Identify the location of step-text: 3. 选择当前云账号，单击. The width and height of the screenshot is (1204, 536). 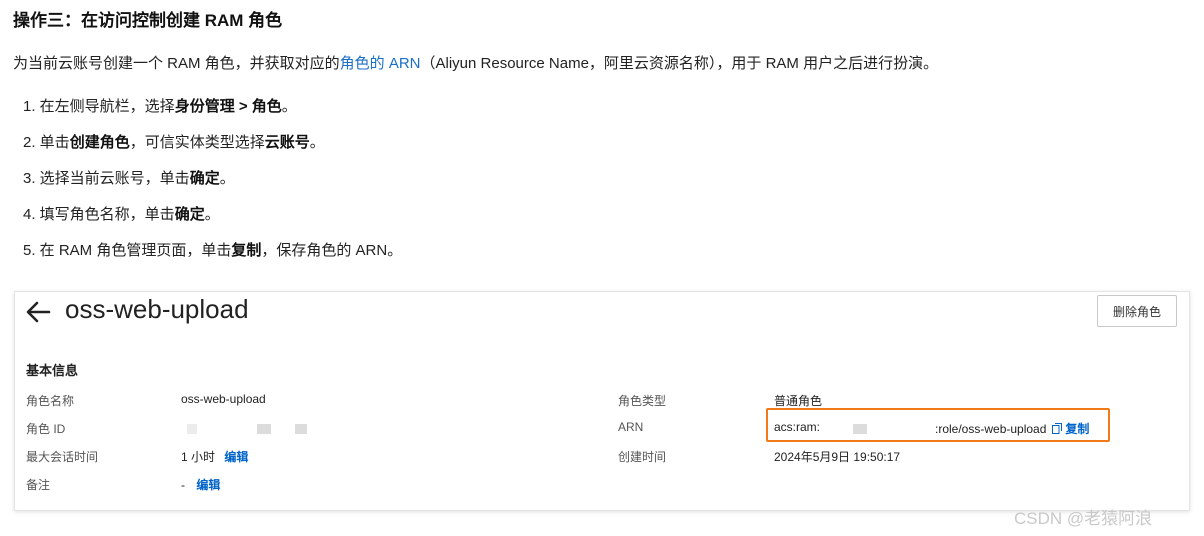
(106, 178).